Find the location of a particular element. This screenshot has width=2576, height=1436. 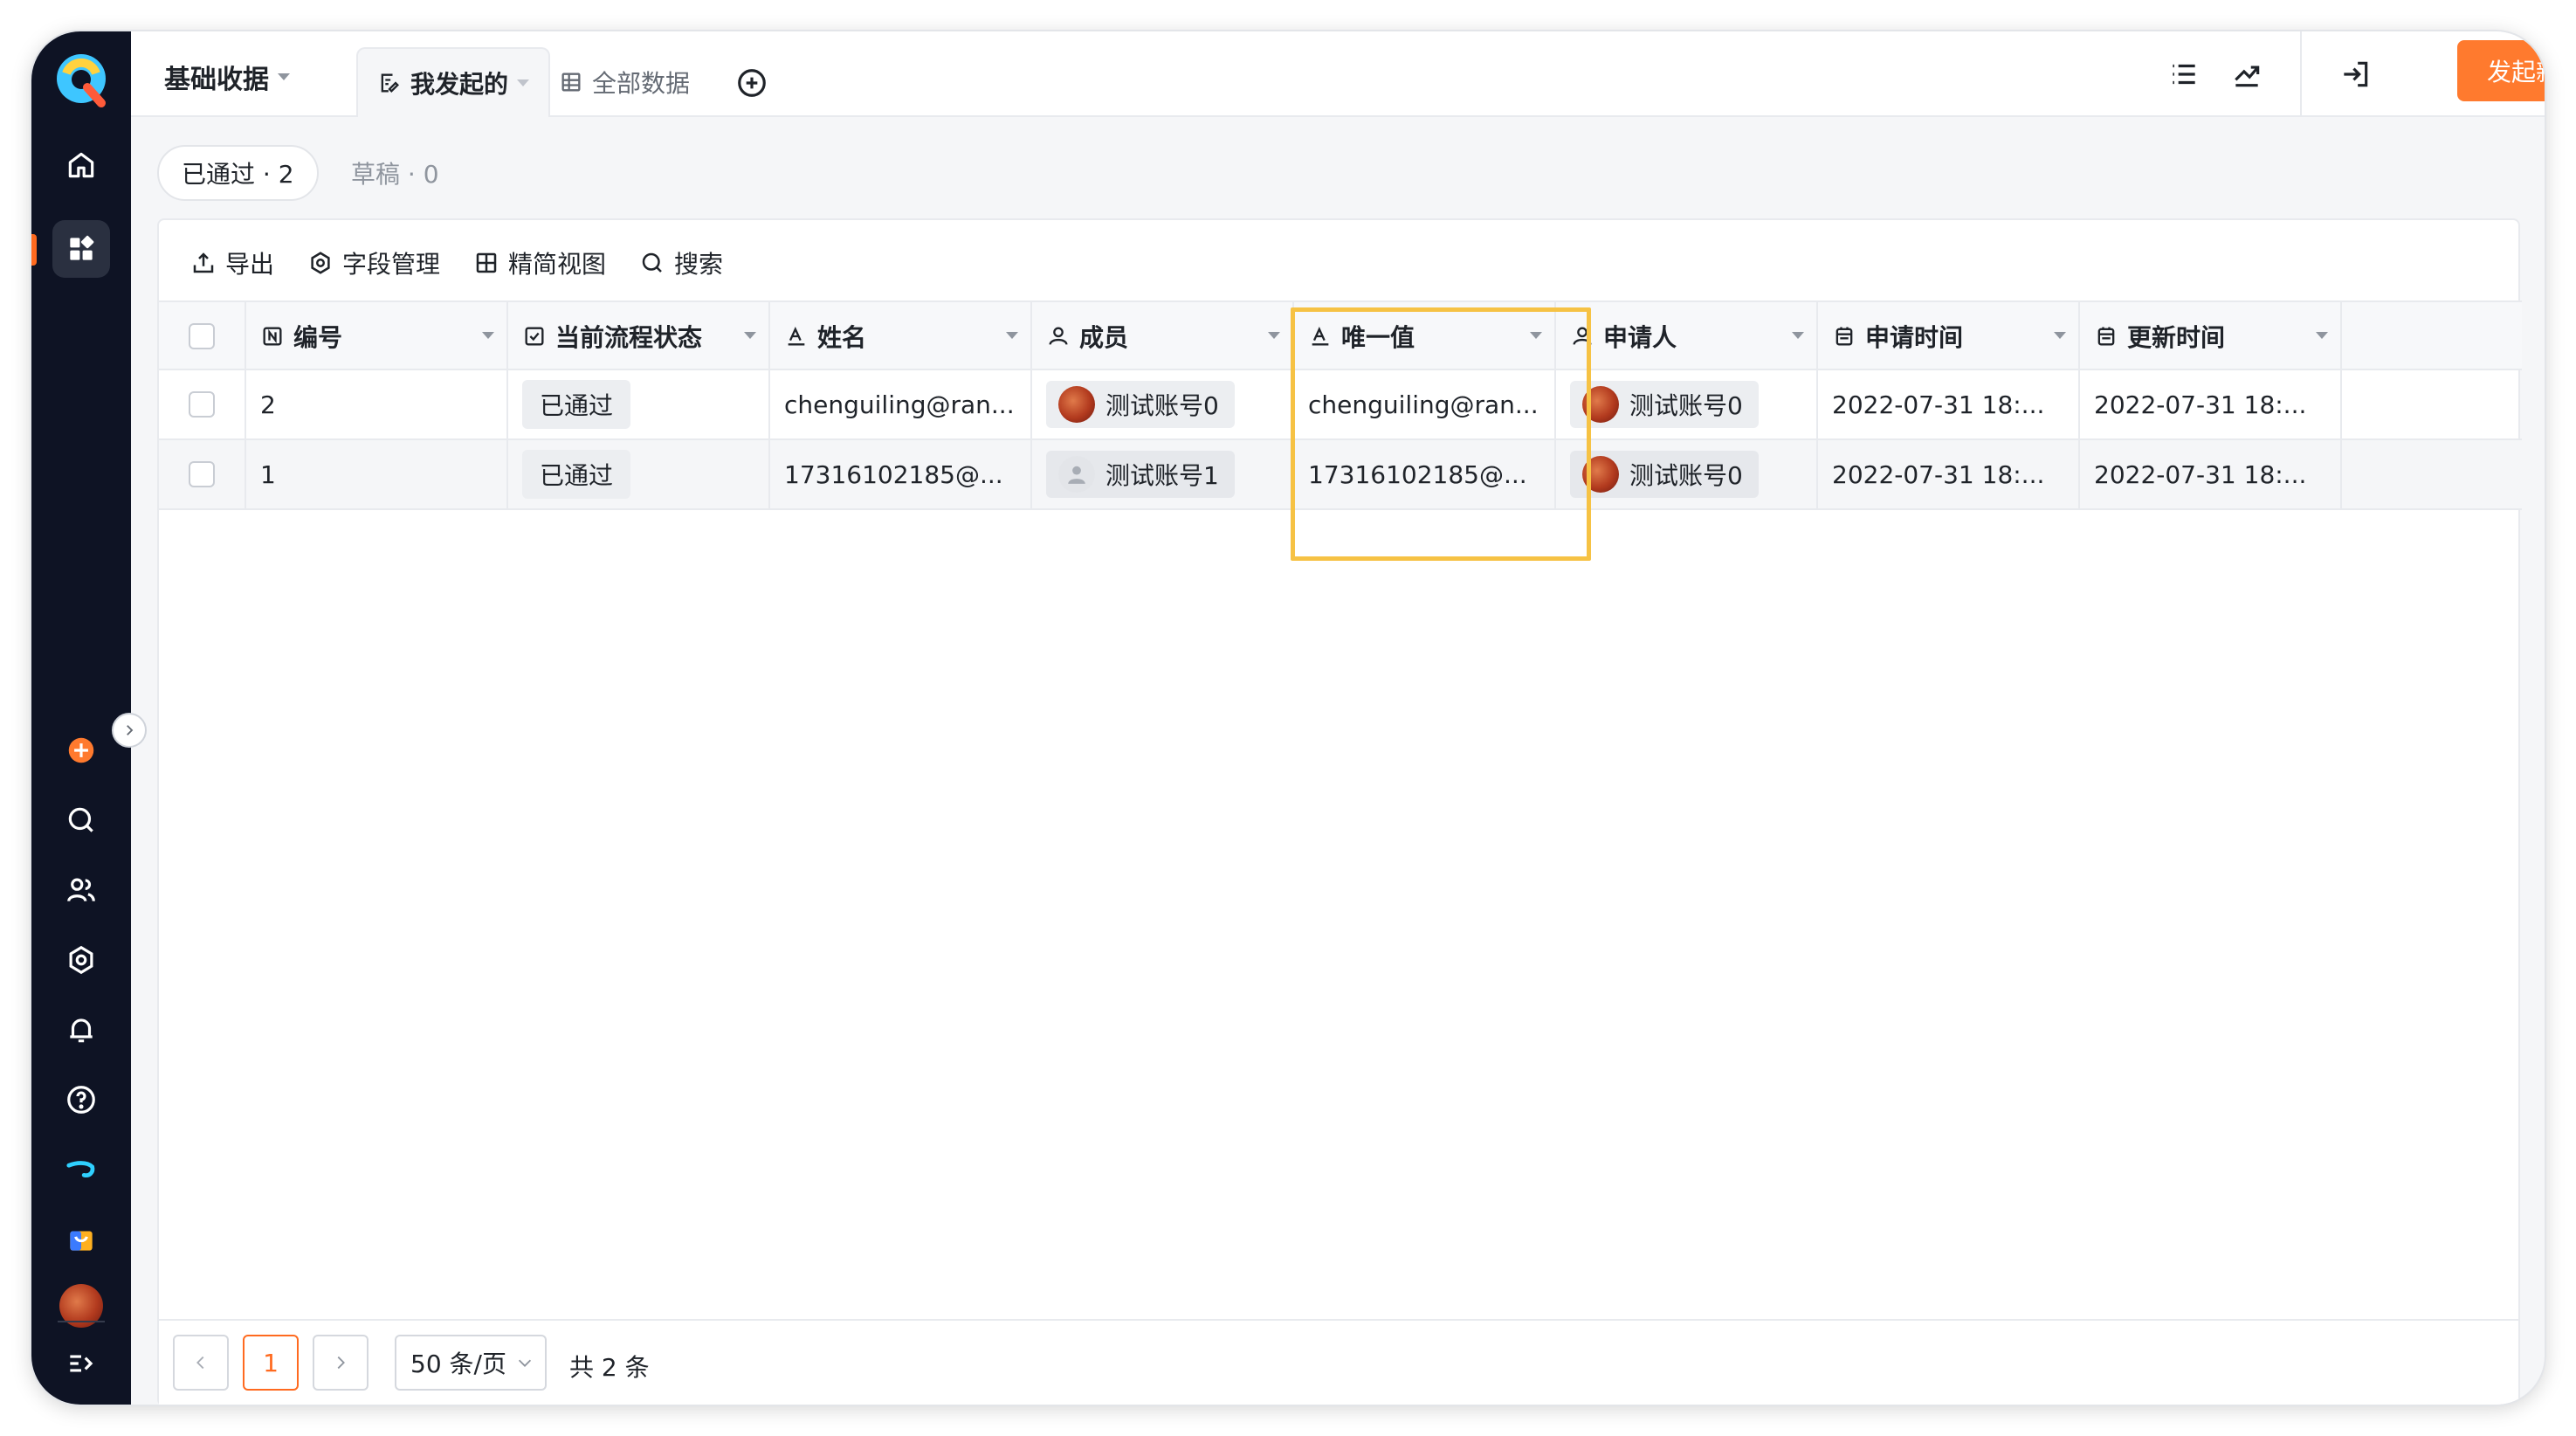

sidebar-item-brand-app is located at coordinates (81, 1169).